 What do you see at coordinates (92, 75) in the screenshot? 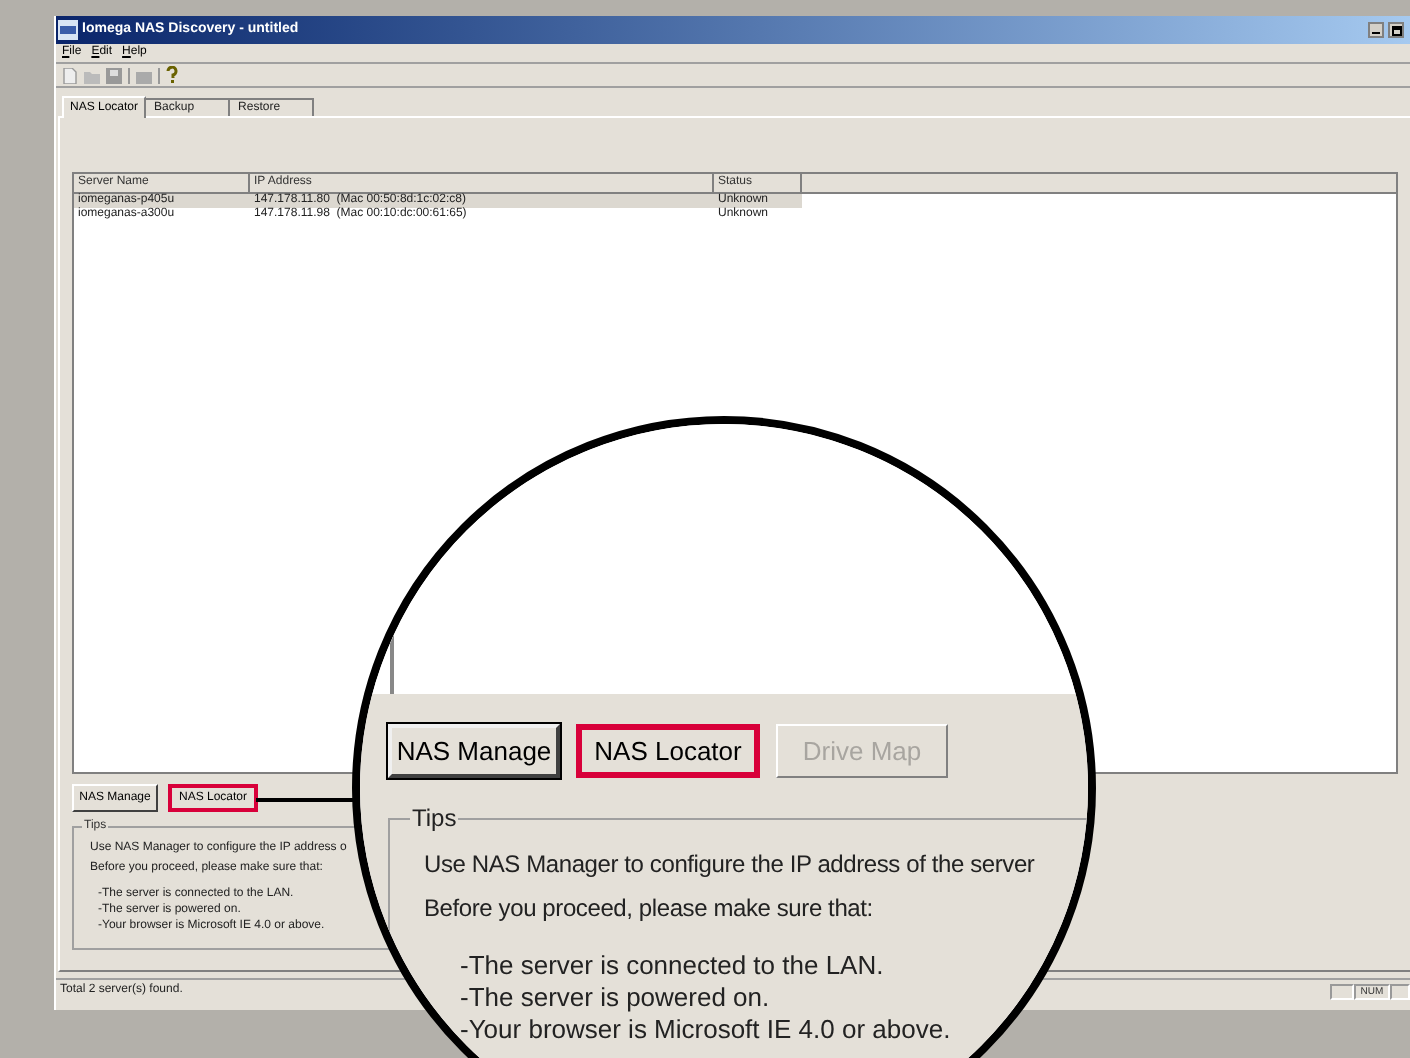
I see `folder-icon` at bounding box center [92, 75].